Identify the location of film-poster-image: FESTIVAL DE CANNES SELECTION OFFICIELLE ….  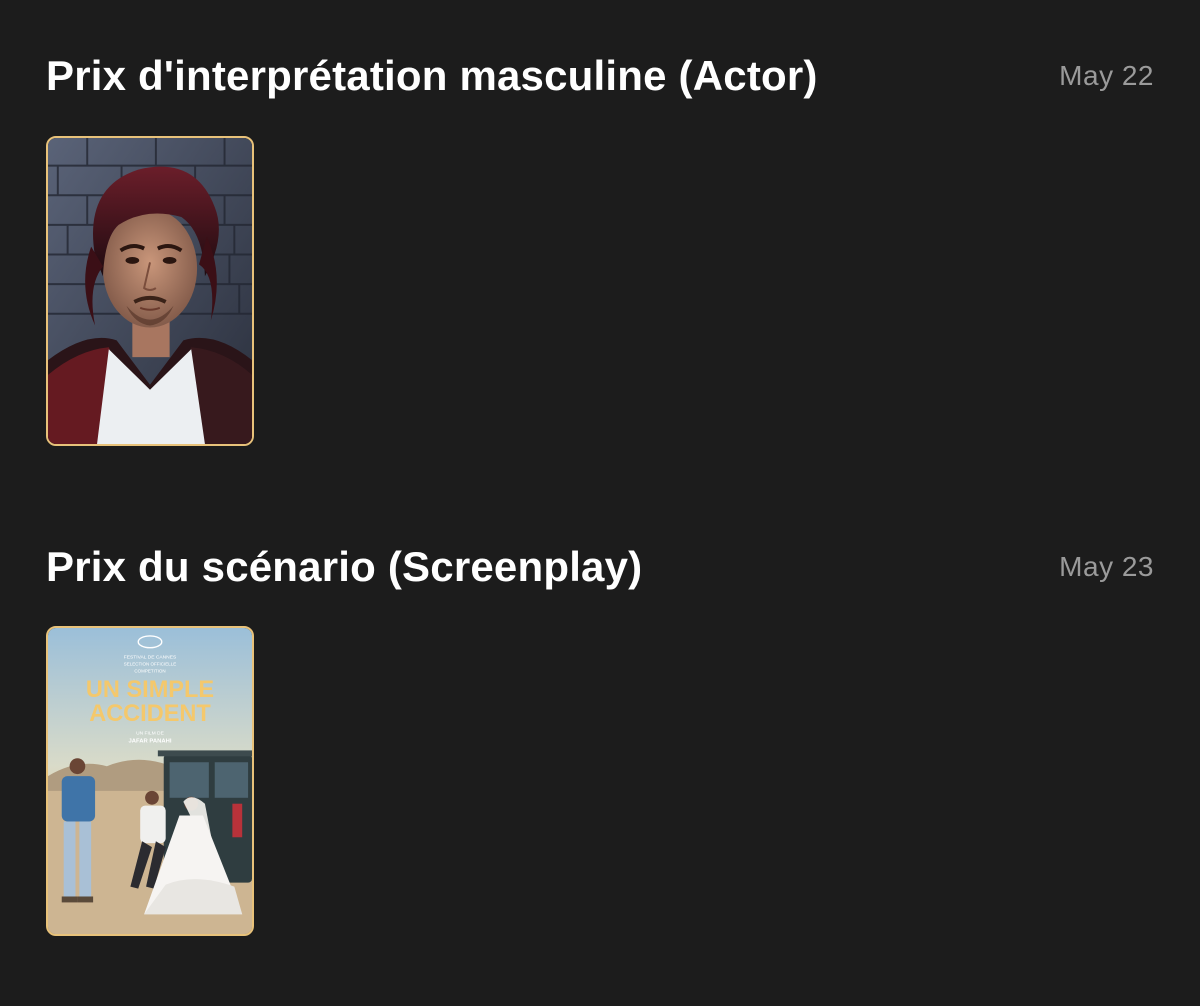
(150, 781).